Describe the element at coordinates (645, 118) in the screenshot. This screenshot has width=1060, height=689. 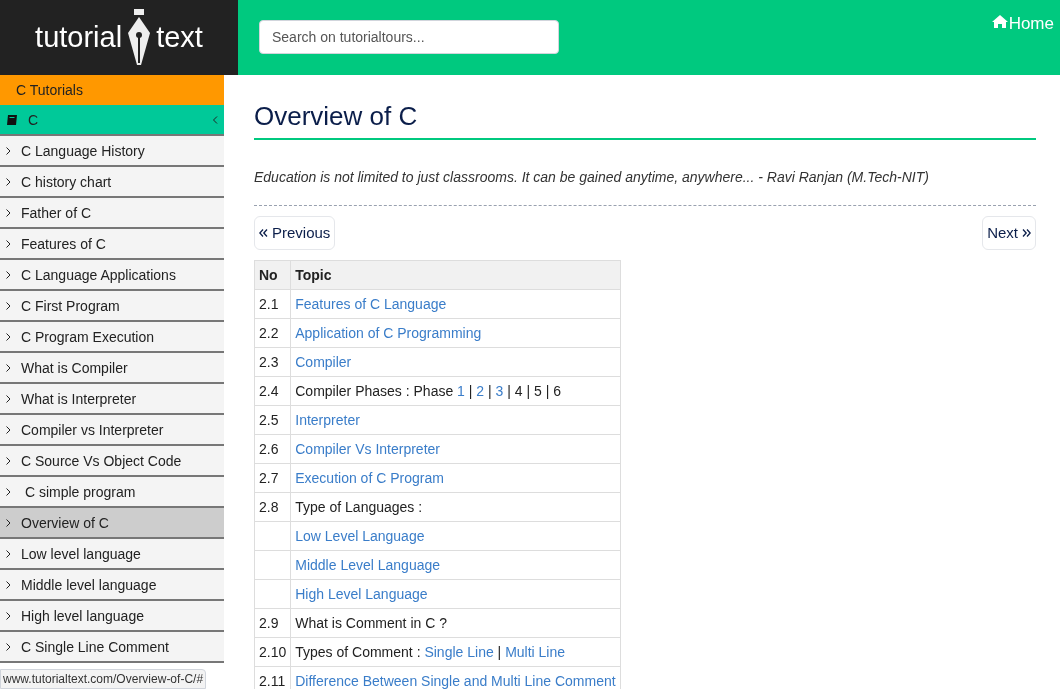
I see `page-title: Overview of C` at that location.